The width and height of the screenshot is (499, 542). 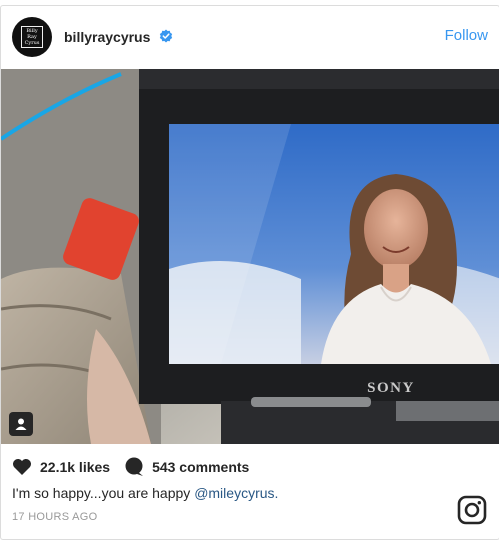 What do you see at coordinates (236, 493) in the screenshot?
I see `mention-link: @mileycyrus.` at bounding box center [236, 493].